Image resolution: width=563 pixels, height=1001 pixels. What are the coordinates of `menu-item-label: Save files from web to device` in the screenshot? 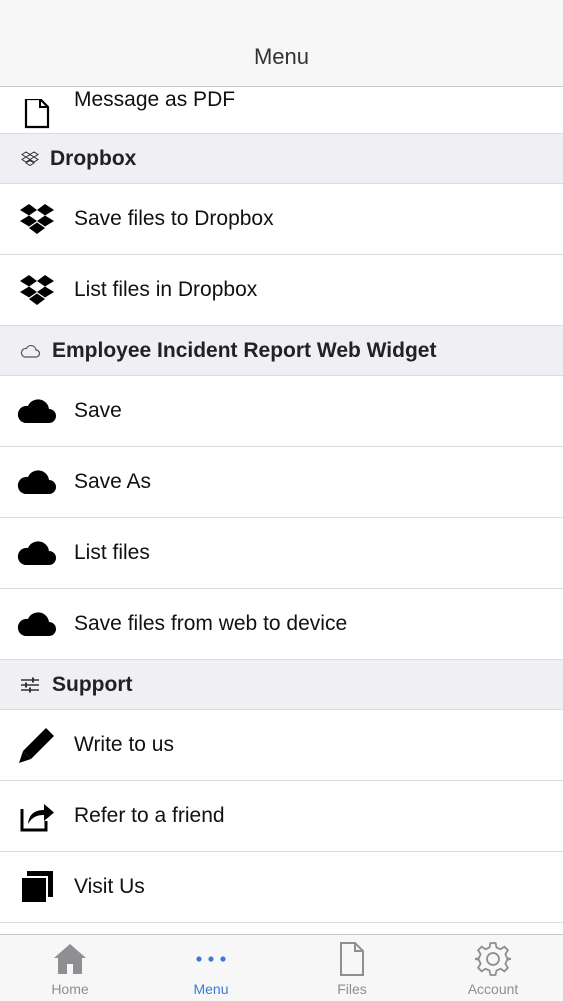 It's located at (211, 623).